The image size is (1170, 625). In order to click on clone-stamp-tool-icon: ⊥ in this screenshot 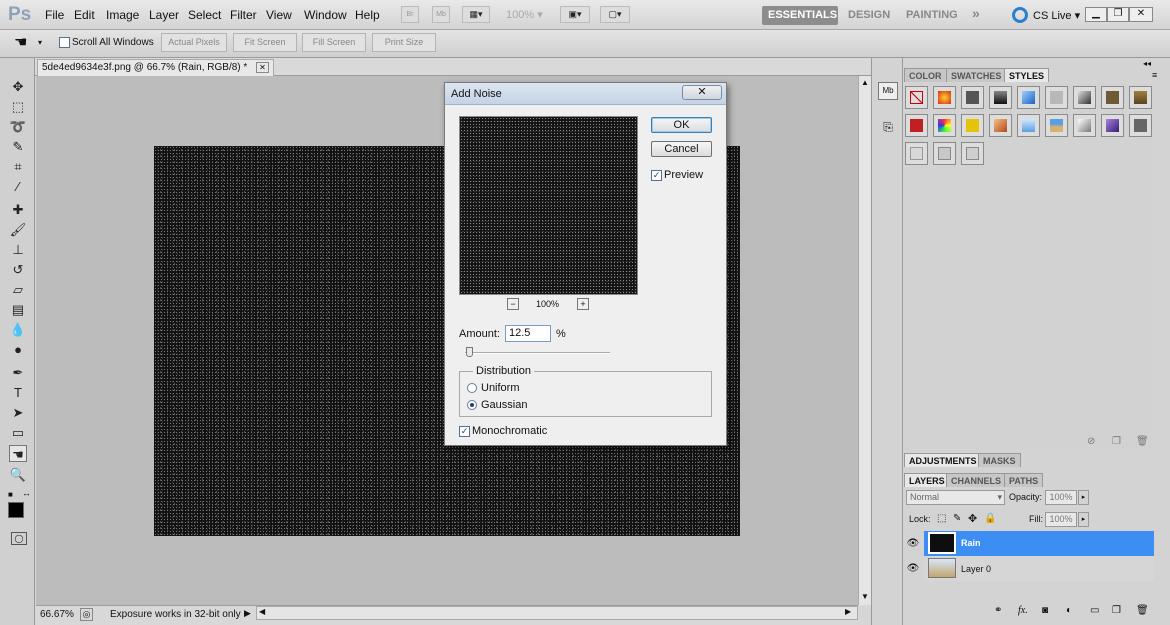, I will do `click(18, 249)`.